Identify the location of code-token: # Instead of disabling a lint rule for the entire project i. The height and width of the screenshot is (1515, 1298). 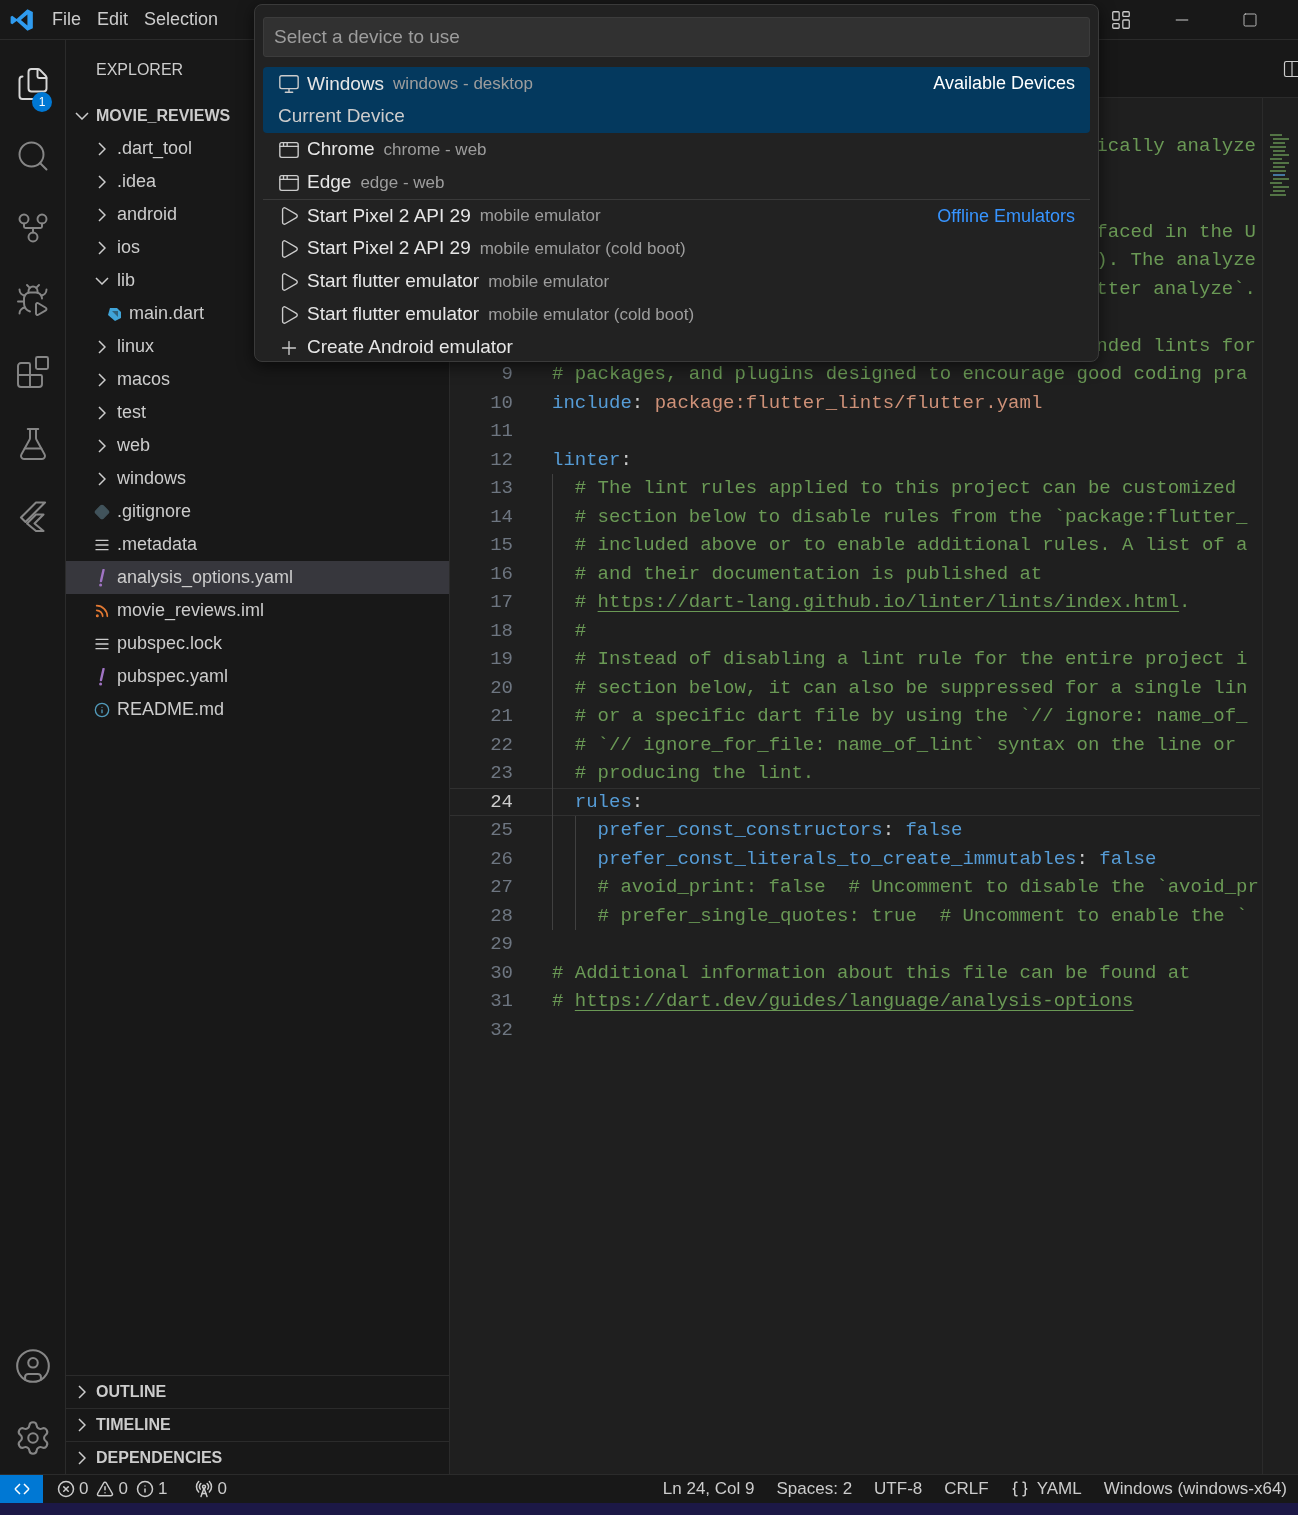
(911, 659).